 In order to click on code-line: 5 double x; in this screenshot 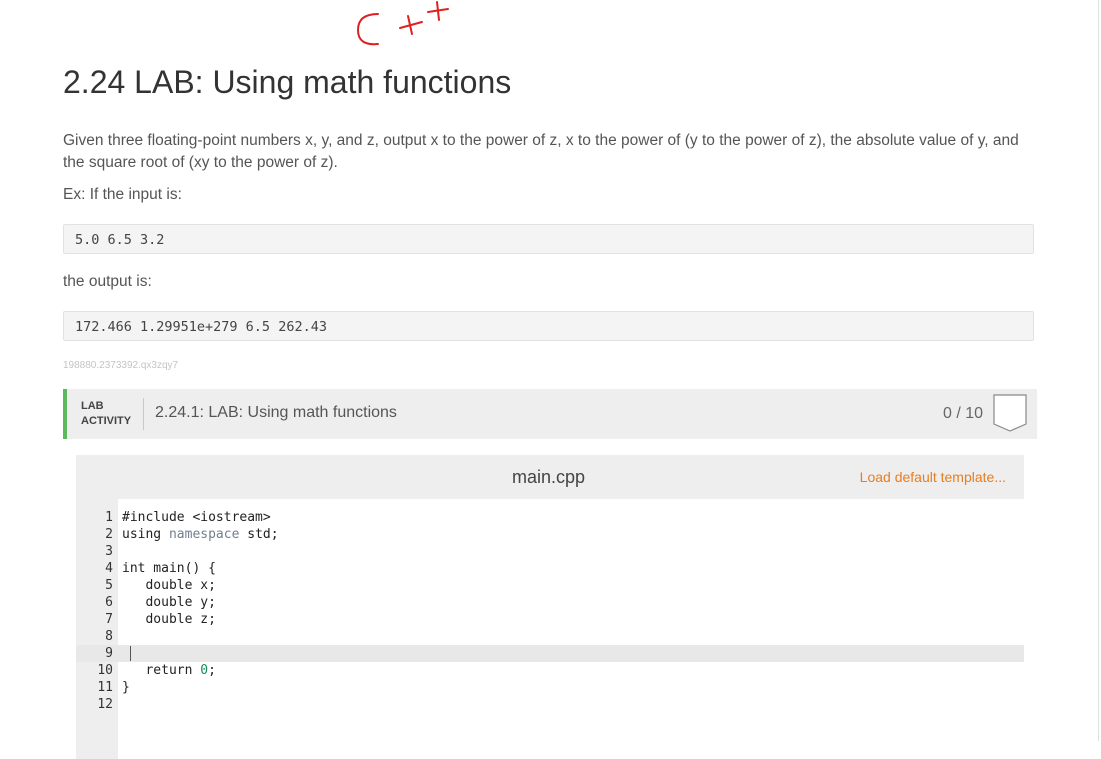, I will do `click(550, 585)`.